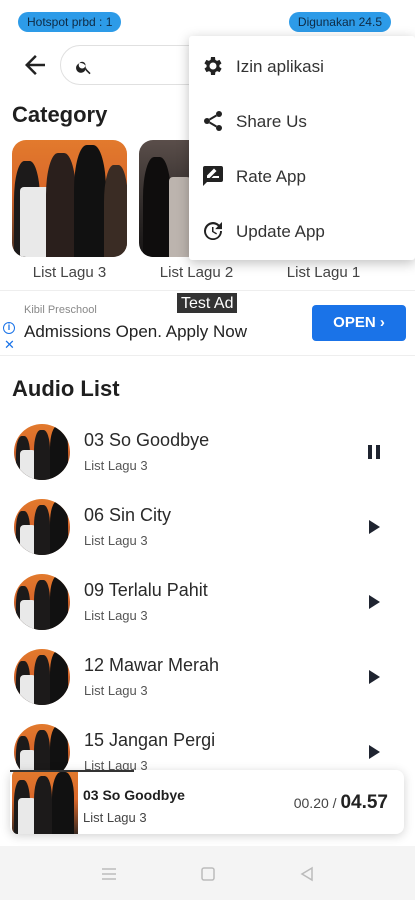 This screenshot has width=415, height=900. Describe the element at coordinates (128, 515) in the screenshot. I see `track-title: 06 Sin City` at that location.